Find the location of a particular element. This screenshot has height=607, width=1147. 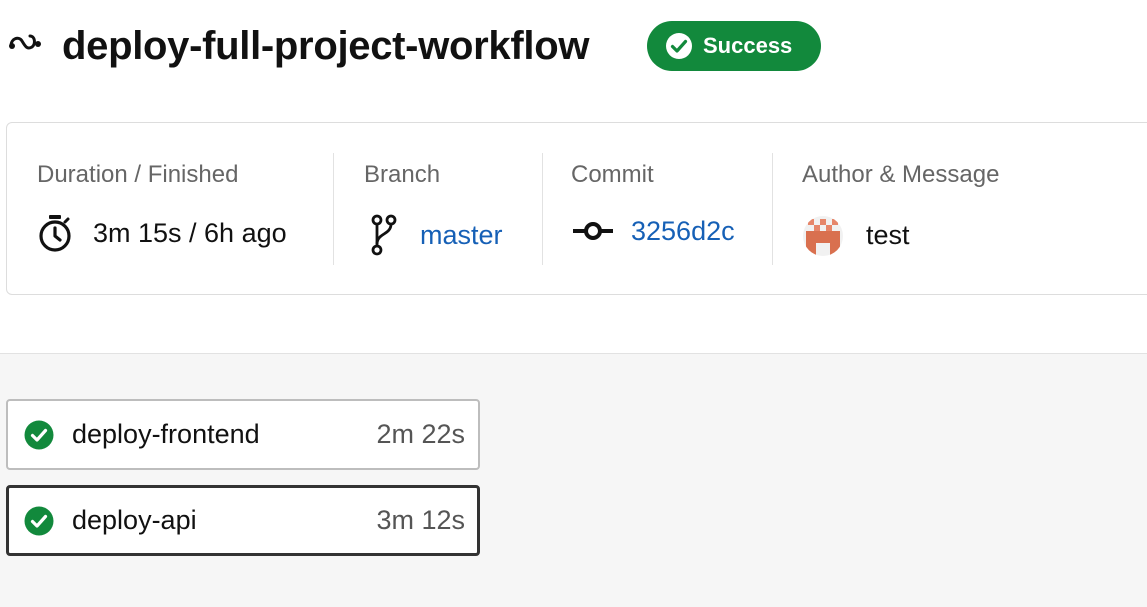

workflow-icon is located at coordinates (25, 42).